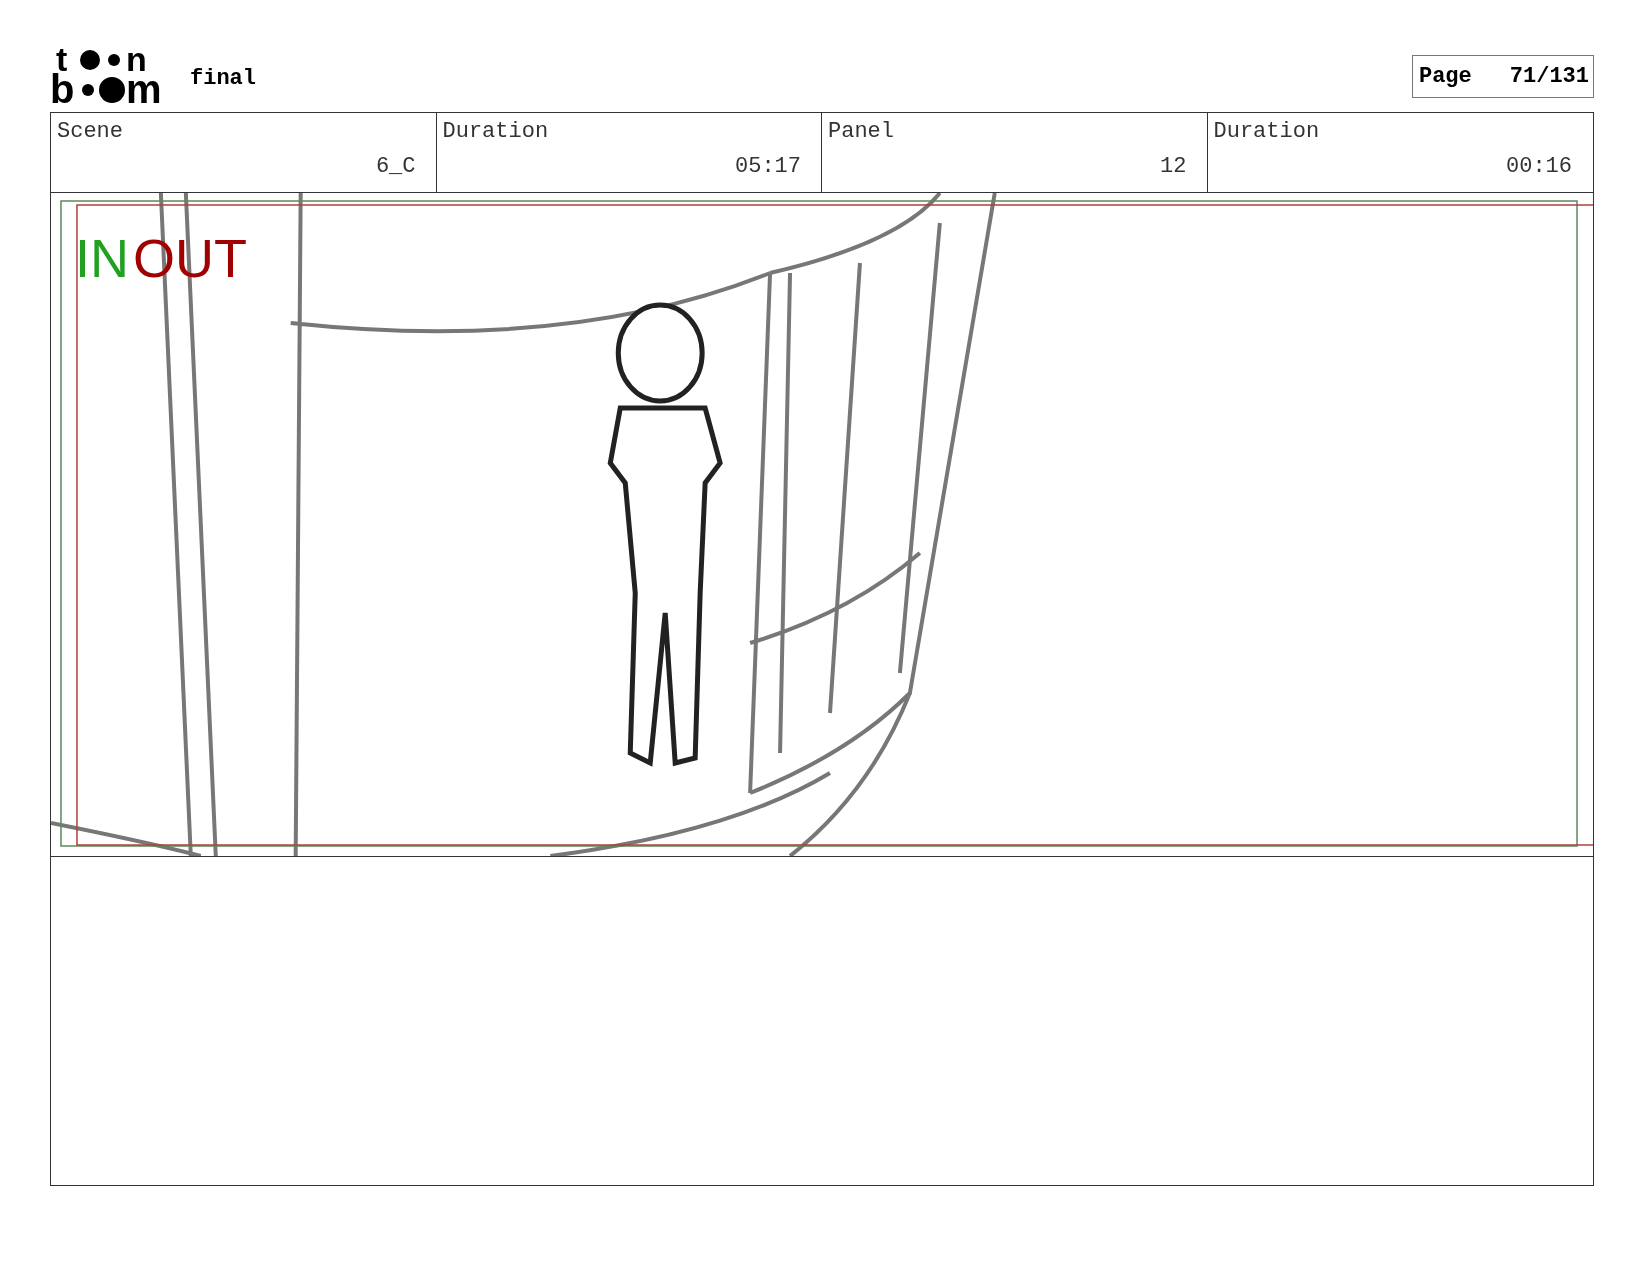 This screenshot has height=1275, width=1646. Describe the element at coordinates (223, 78) in the screenshot. I see `project-title: final` at that location.